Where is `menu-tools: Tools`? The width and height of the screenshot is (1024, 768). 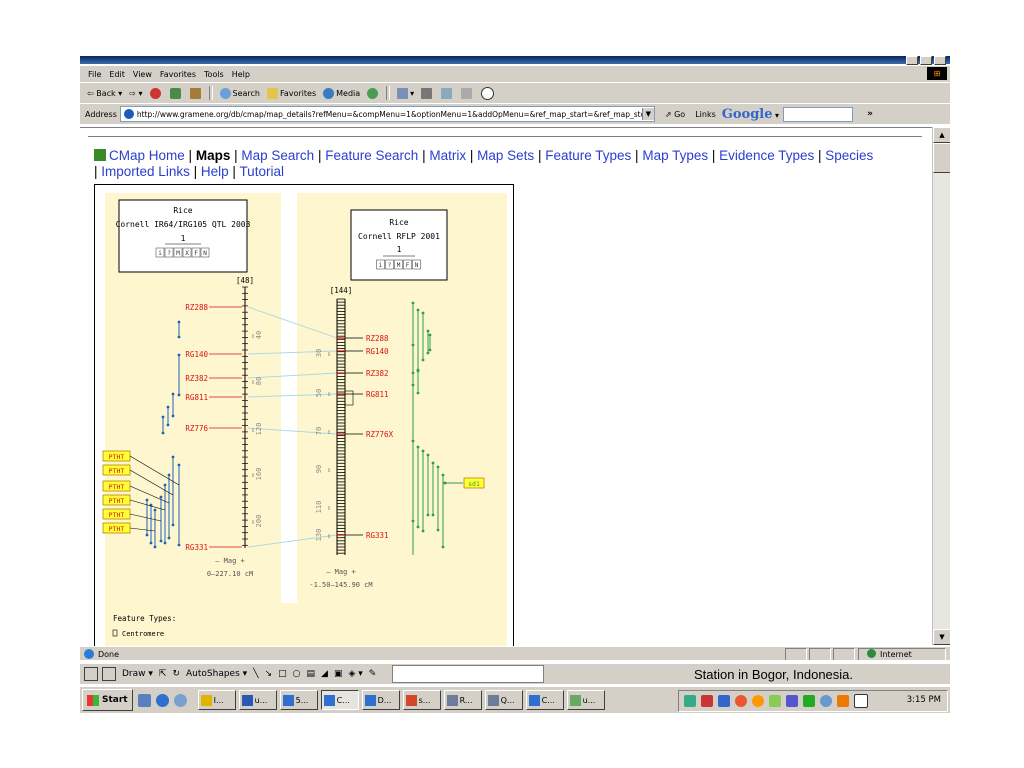
menu-tools: Tools is located at coordinates (214, 74).